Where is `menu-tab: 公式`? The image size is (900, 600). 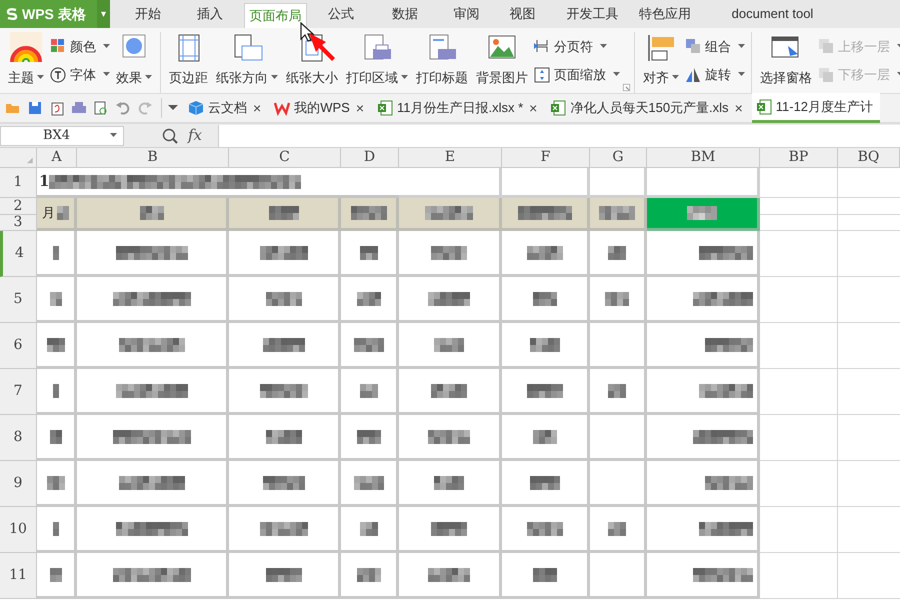 menu-tab: 公式 is located at coordinates (341, 14).